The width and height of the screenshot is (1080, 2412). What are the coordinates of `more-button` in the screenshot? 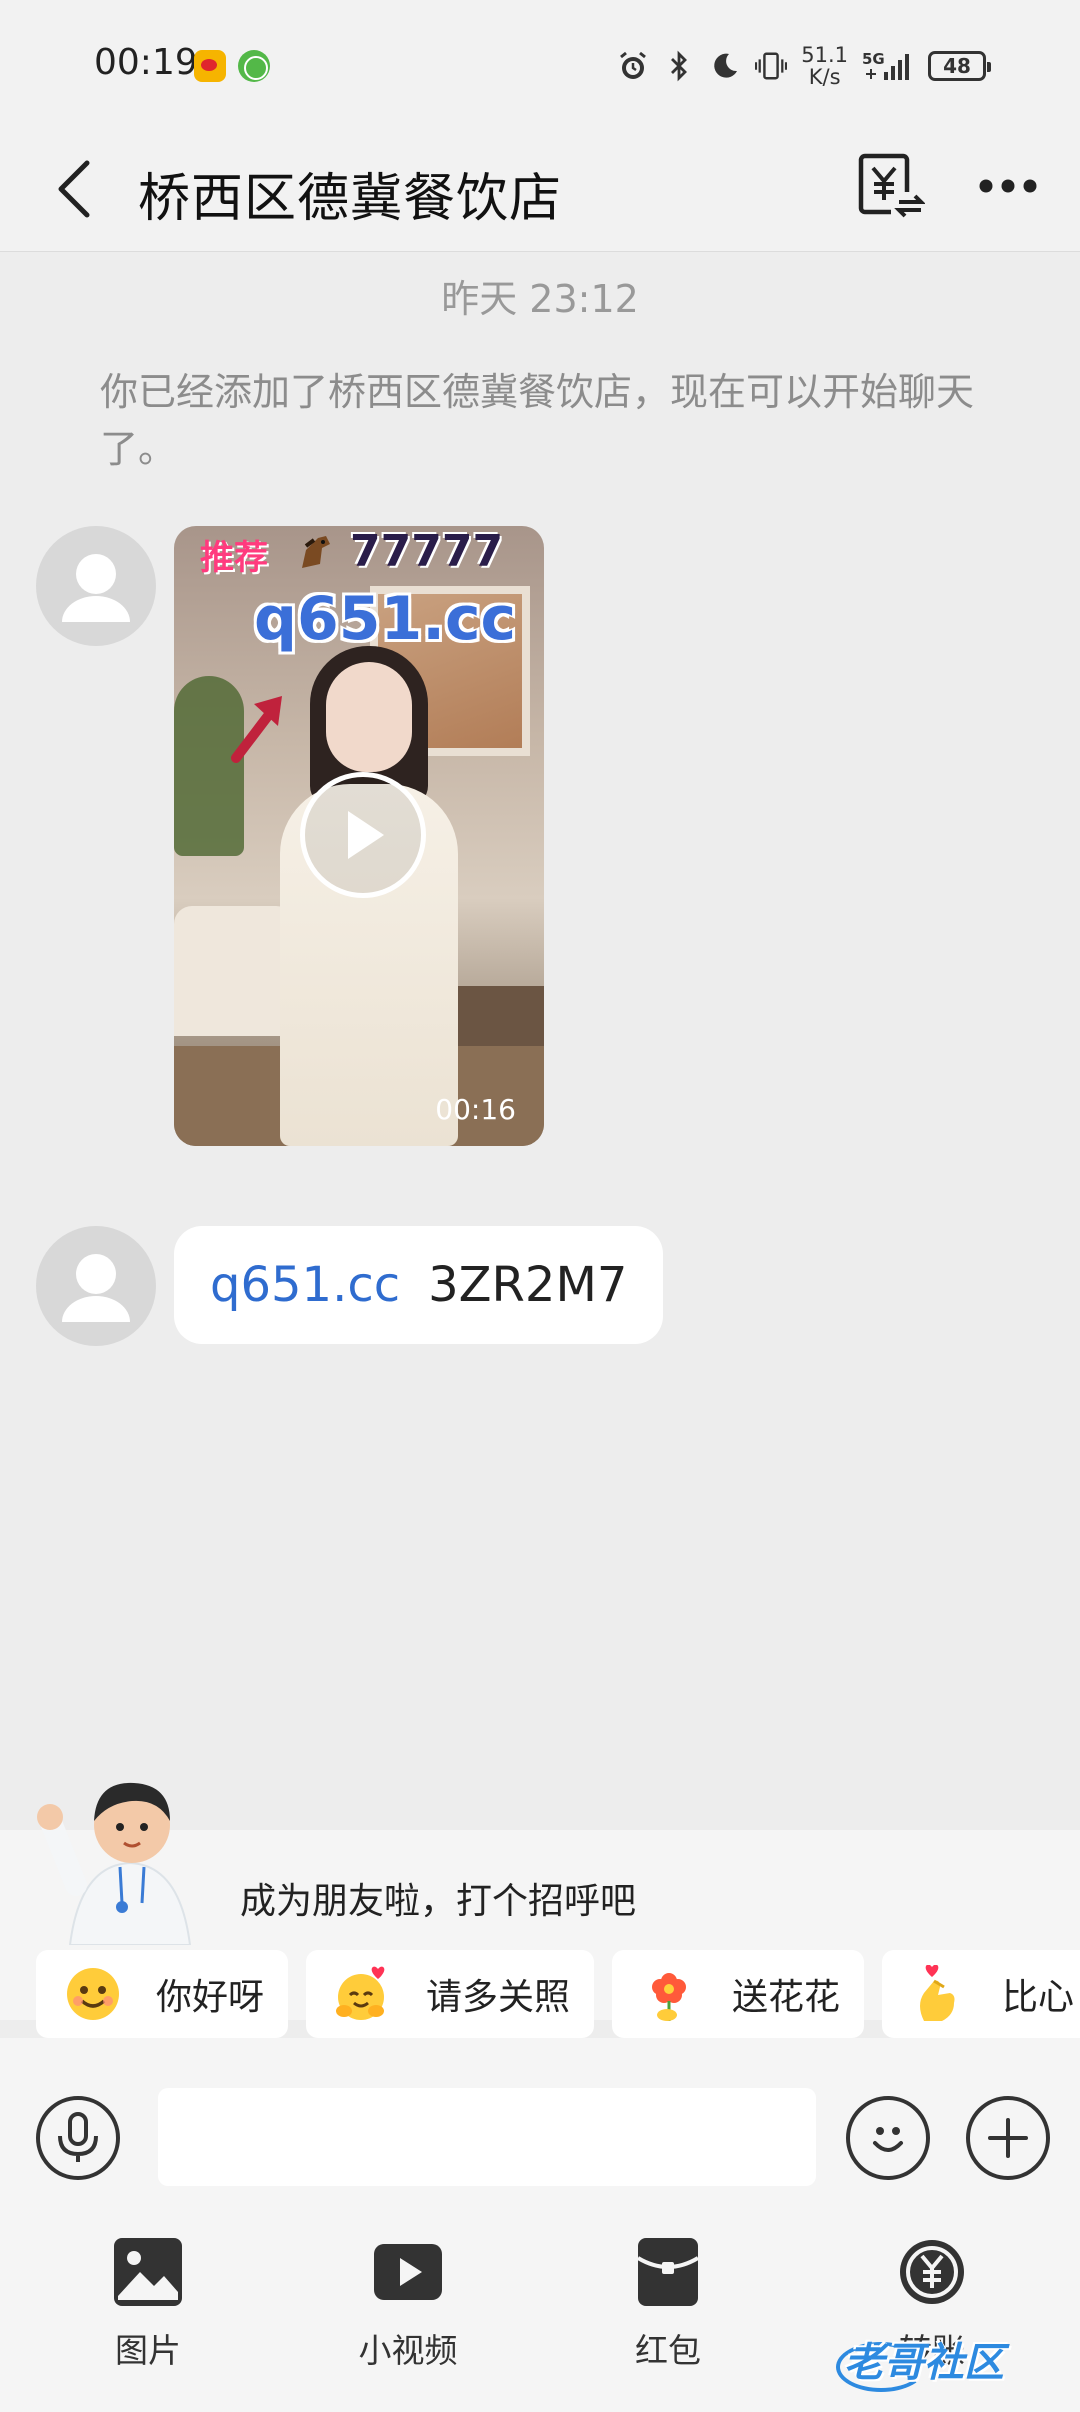 It's located at (1008, 186).